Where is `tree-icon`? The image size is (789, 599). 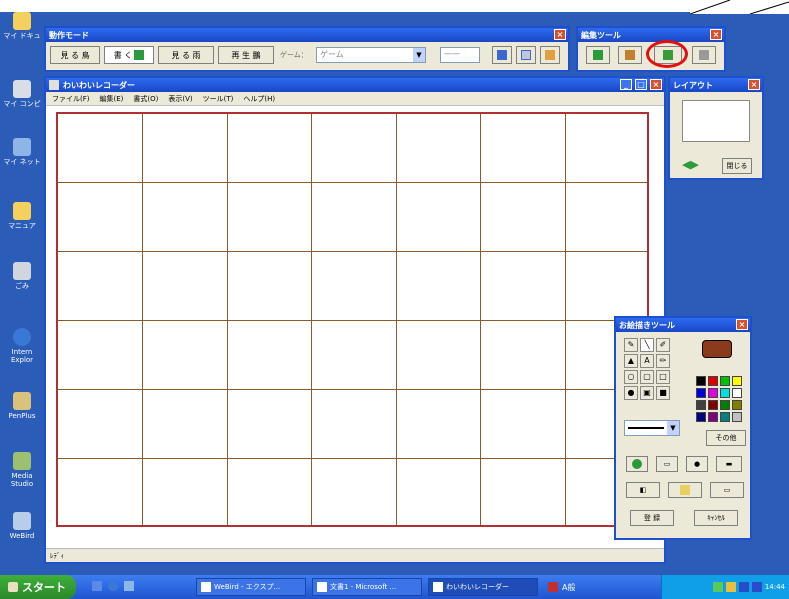 tree-icon is located at coordinates (598, 55).